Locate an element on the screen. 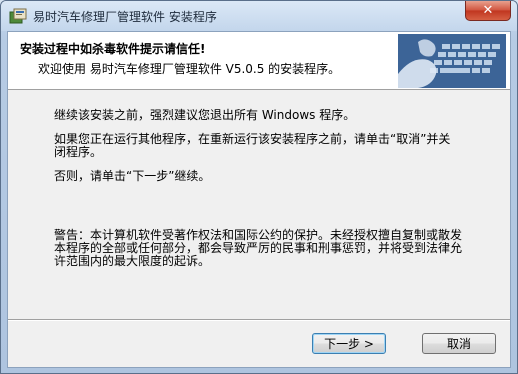 The height and width of the screenshot is (374, 518). close-button: ✕ is located at coordinates (488, 11).